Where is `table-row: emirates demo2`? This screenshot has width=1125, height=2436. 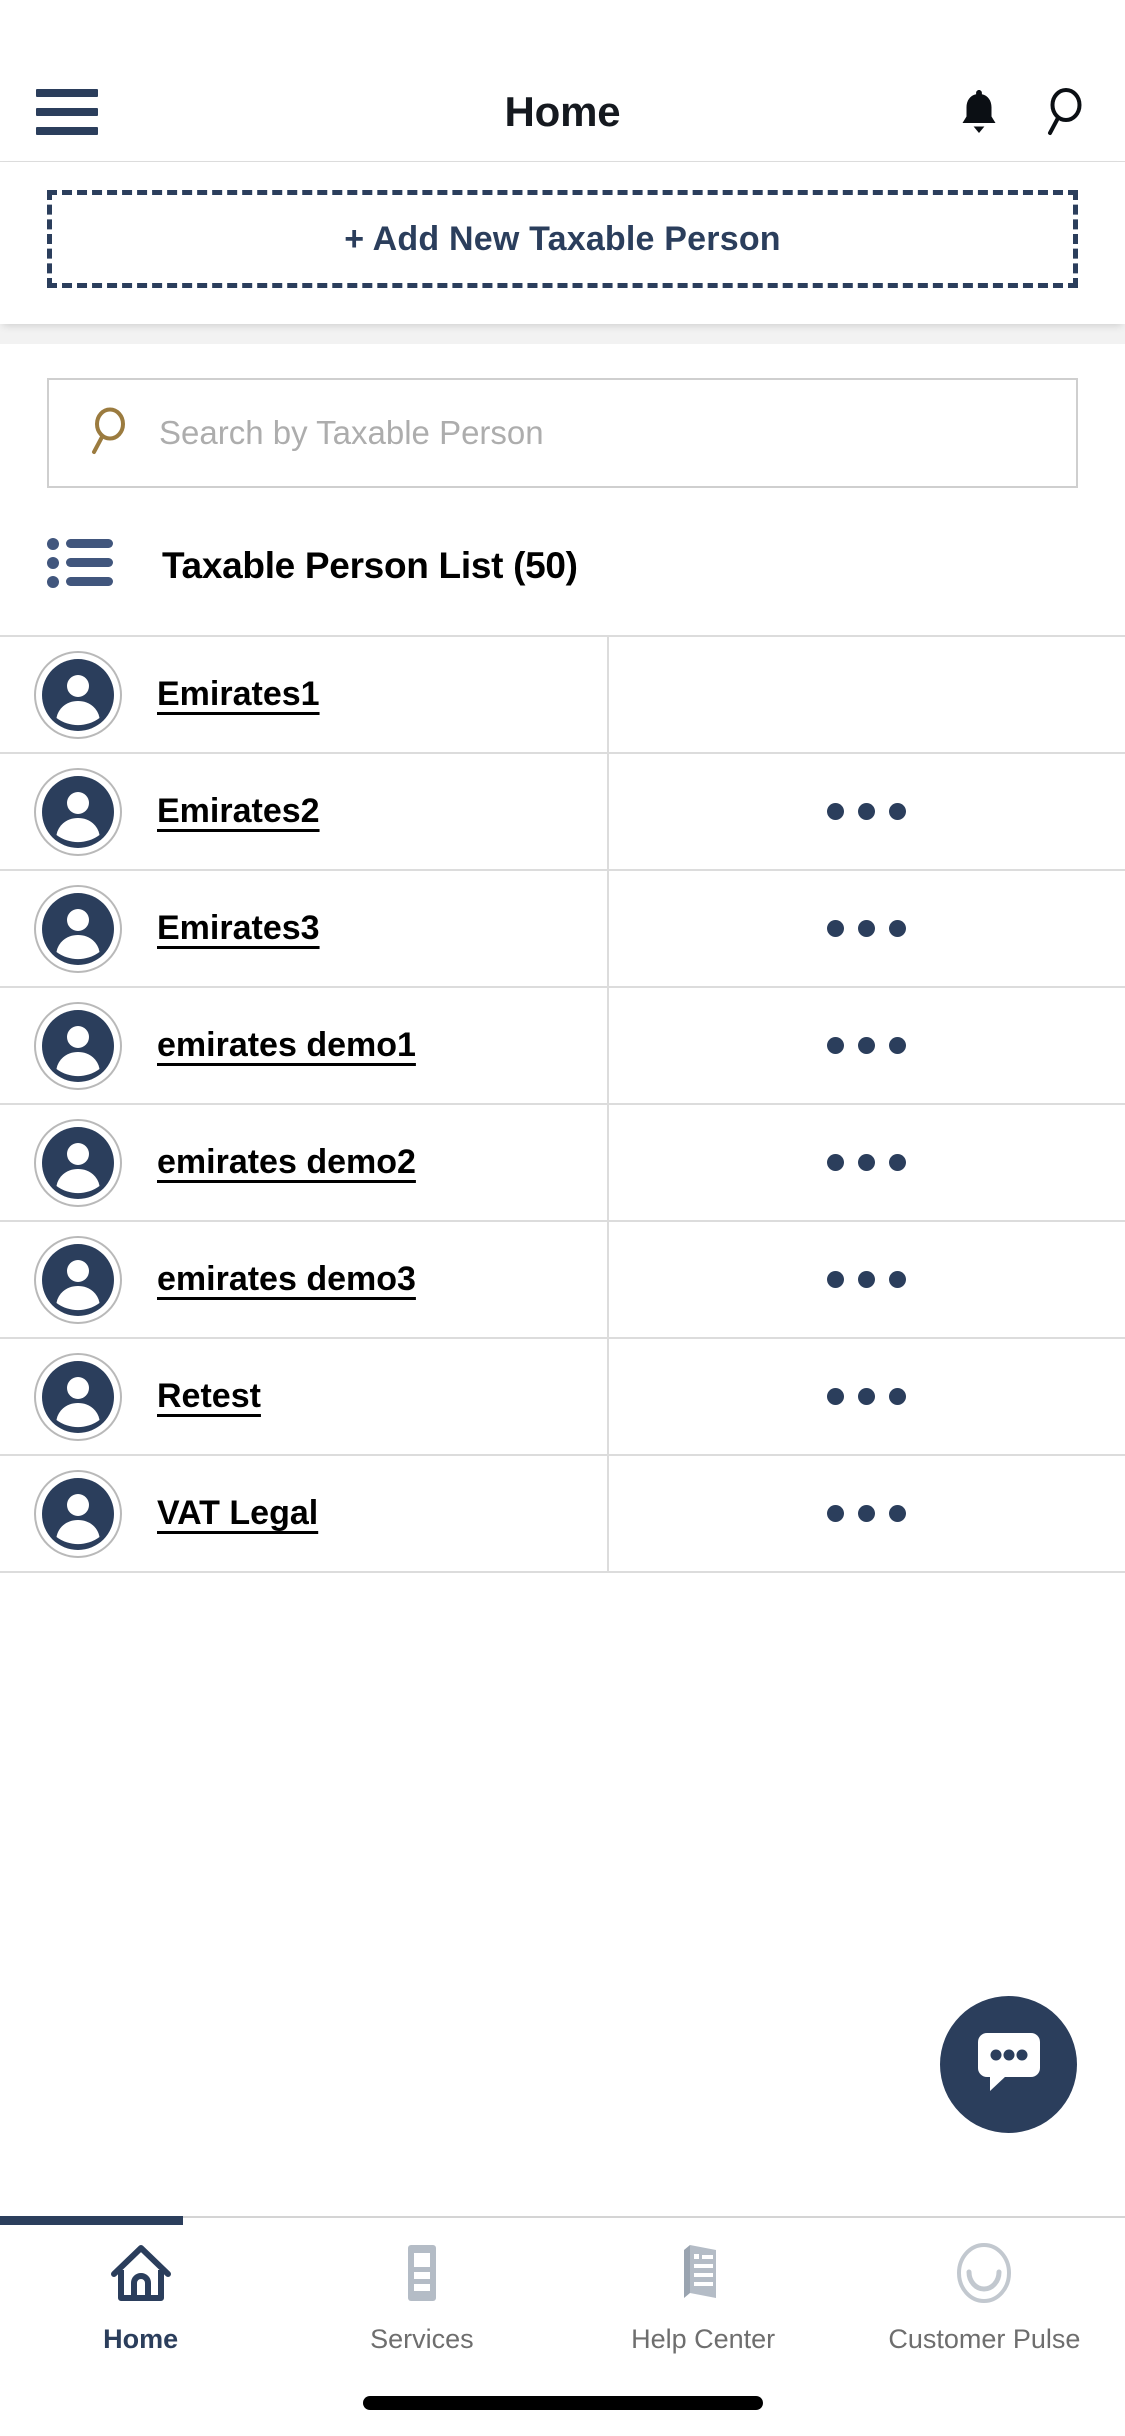
table-row: emirates demo2 is located at coordinates (562, 1163).